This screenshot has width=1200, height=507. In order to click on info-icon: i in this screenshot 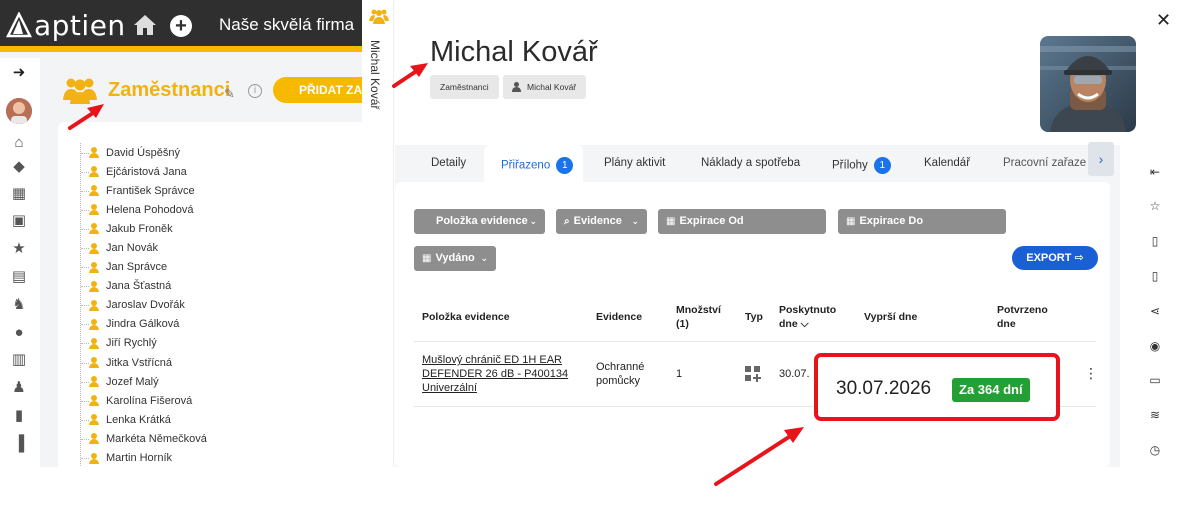, I will do `click(255, 91)`.